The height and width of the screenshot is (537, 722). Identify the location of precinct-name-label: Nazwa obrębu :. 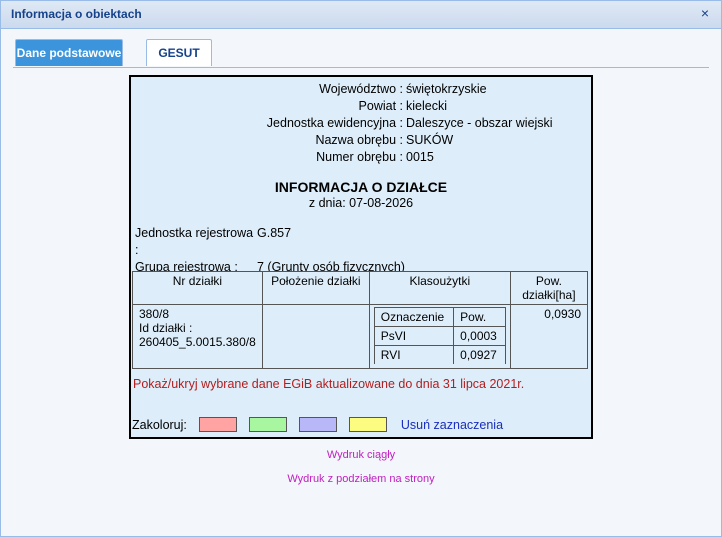
(359, 140).